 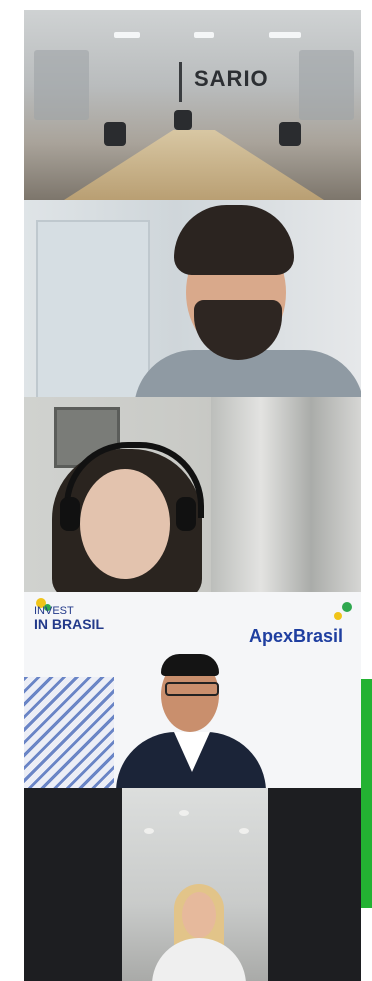 What do you see at coordinates (295, 636) in the screenshot?
I see `apexbrasil-logo: ApexBrasil` at bounding box center [295, 636].